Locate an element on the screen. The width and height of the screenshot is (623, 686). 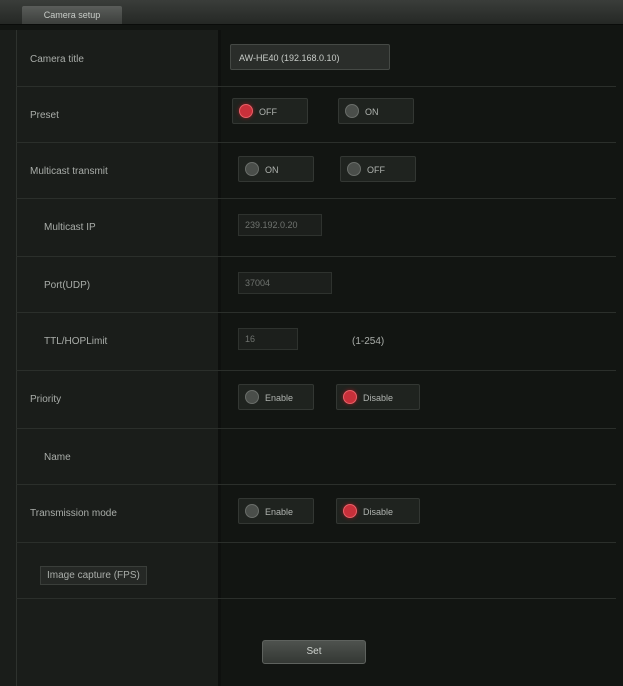
multicast-on-radio: ON is located at coordinates (276, 169).